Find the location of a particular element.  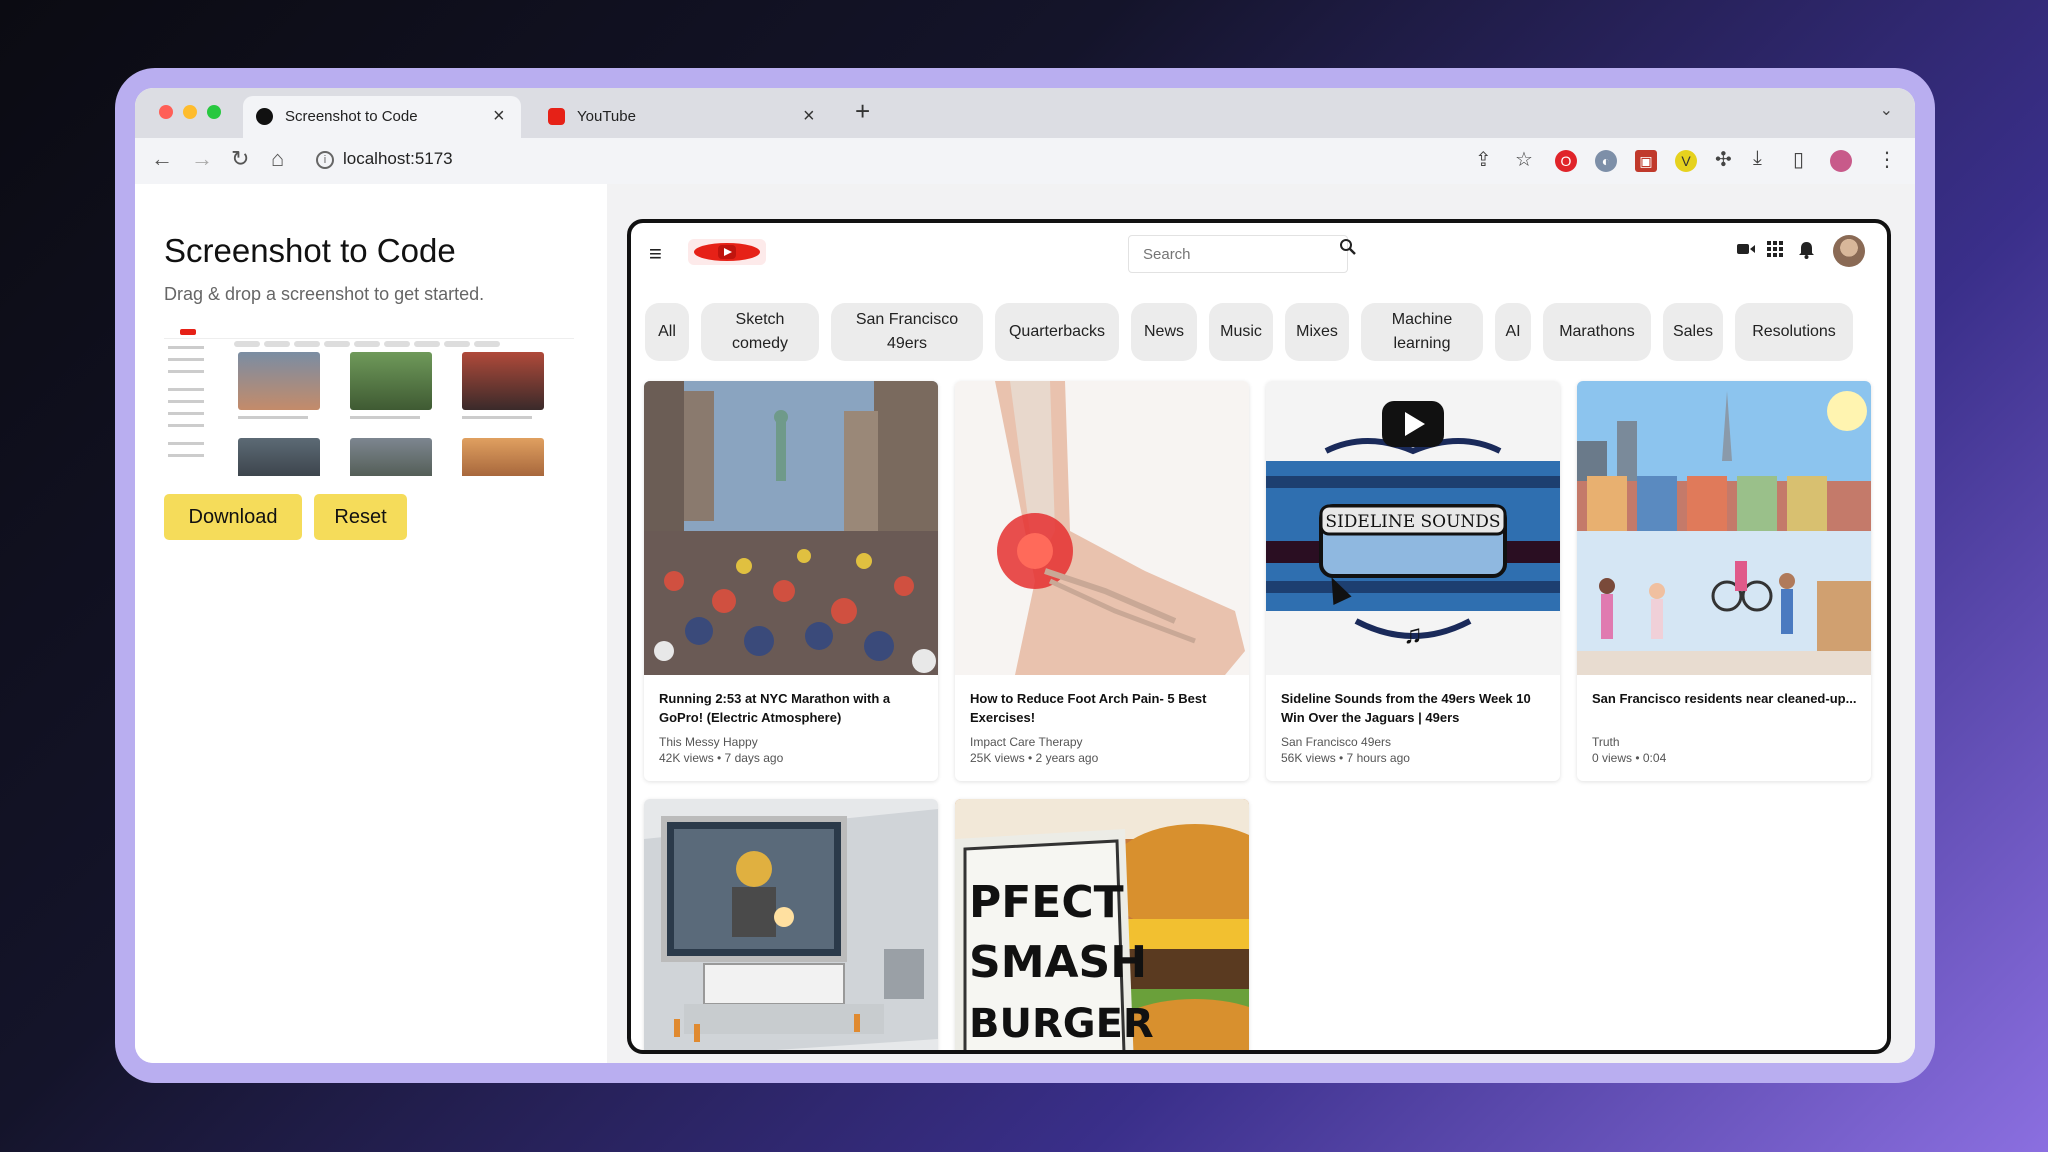

chip-san-francisco-49ers: San Francisco 49ers is located at coordinates (907, 332).